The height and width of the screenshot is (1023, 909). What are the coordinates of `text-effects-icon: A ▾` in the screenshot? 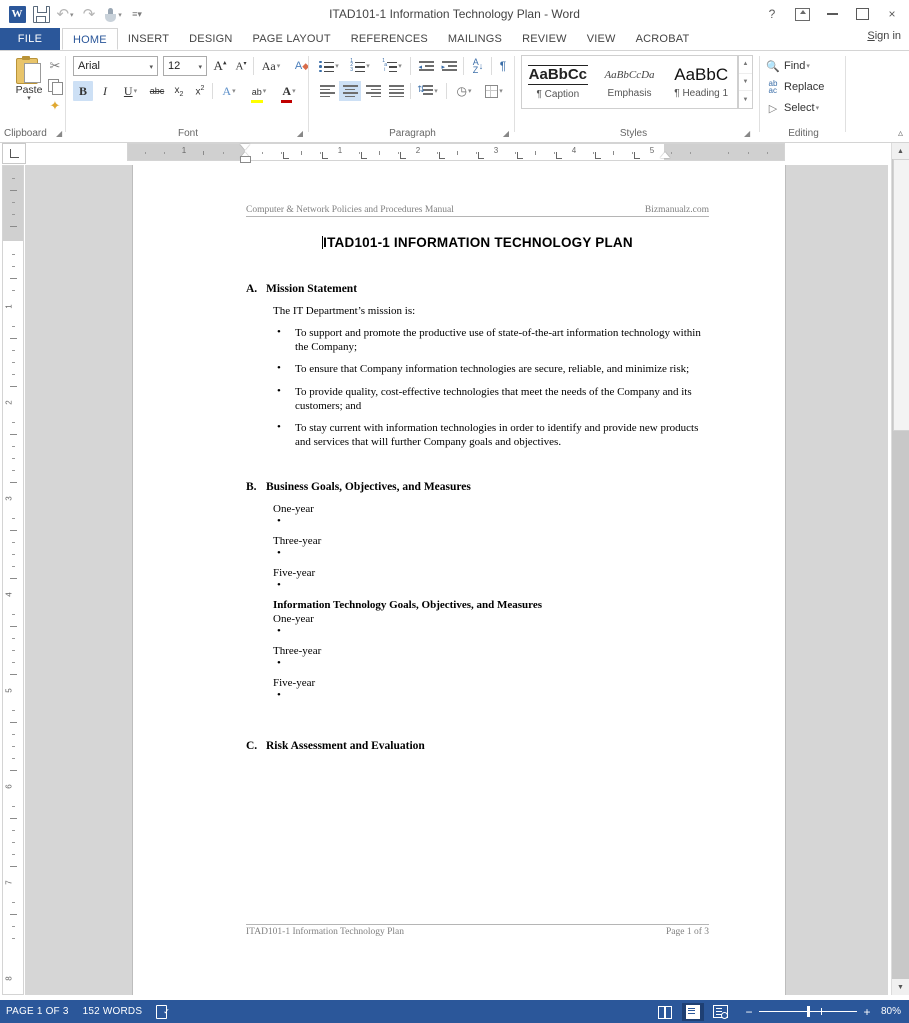 It's located at (229, 91).